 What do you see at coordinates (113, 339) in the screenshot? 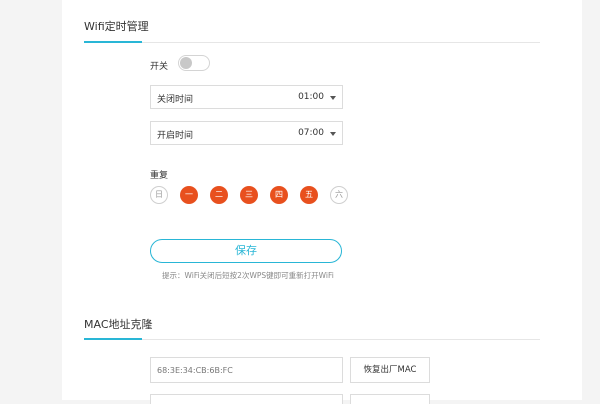
I see `mac-clone-divider-accent` at bounding box center [113, 339].